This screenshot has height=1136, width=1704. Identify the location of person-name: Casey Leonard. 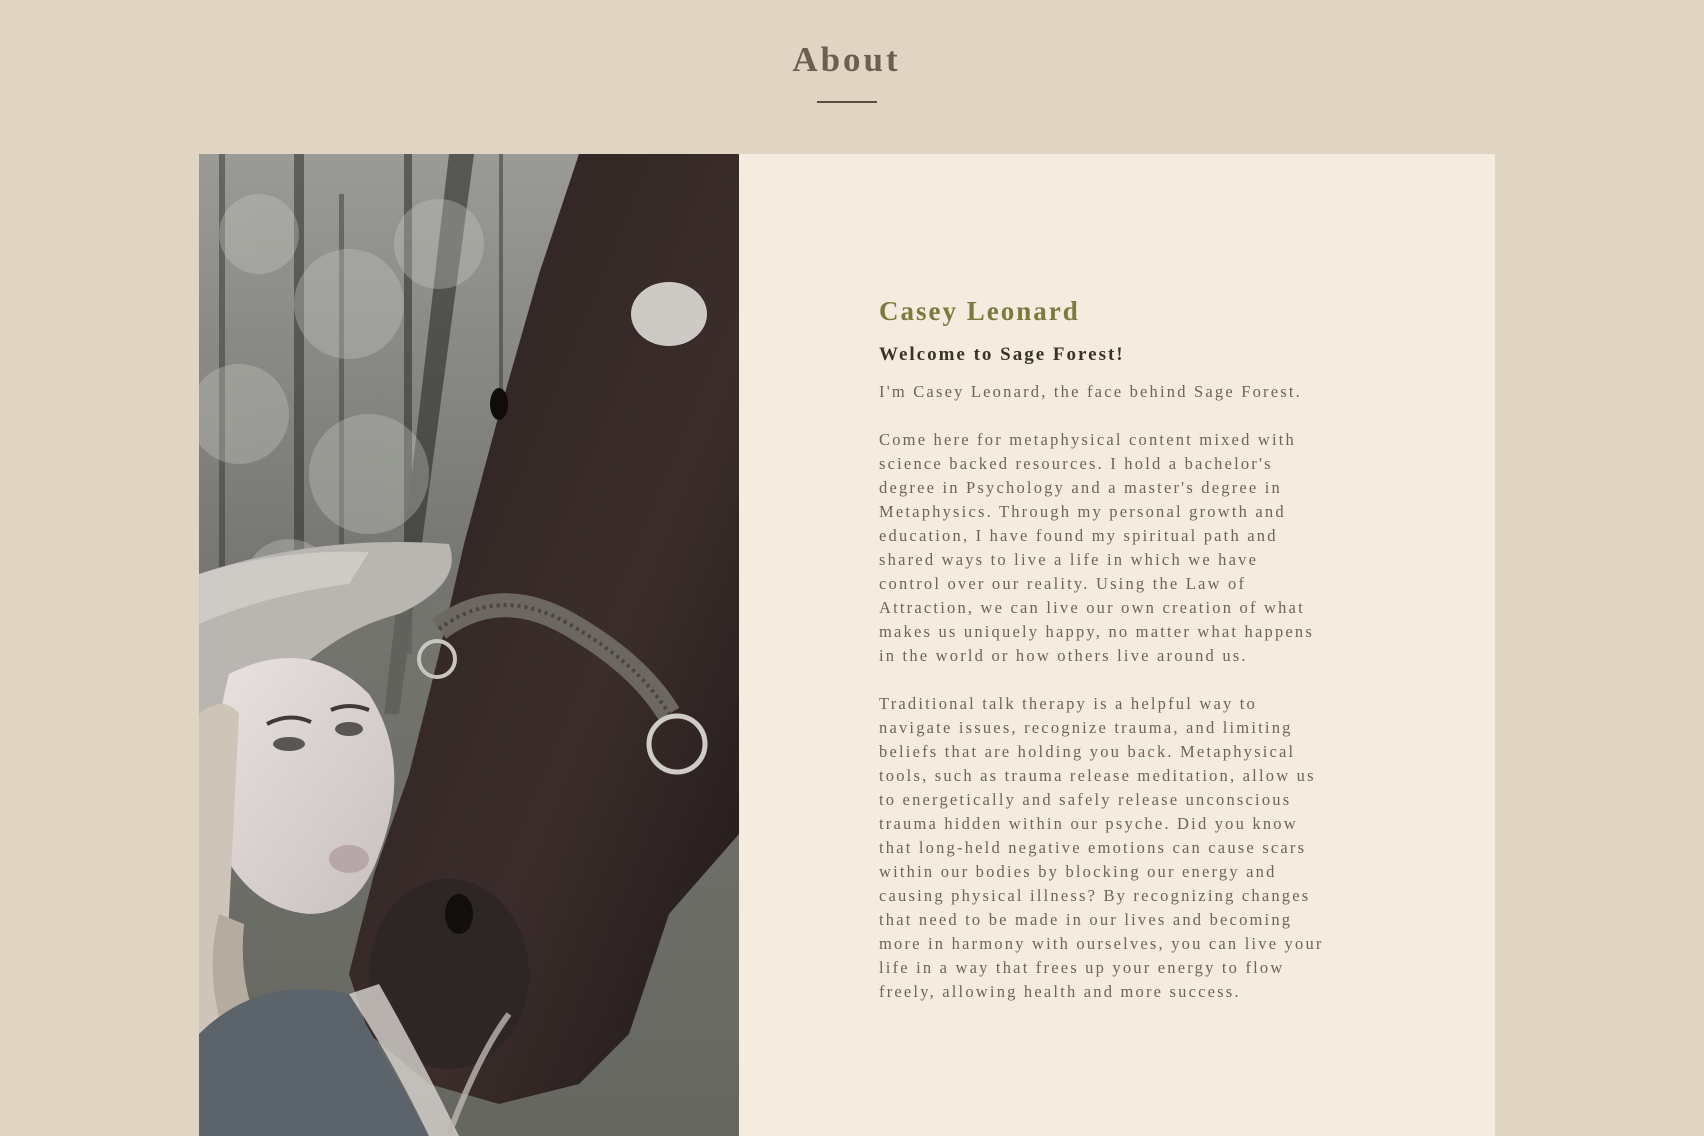
(979, 311).